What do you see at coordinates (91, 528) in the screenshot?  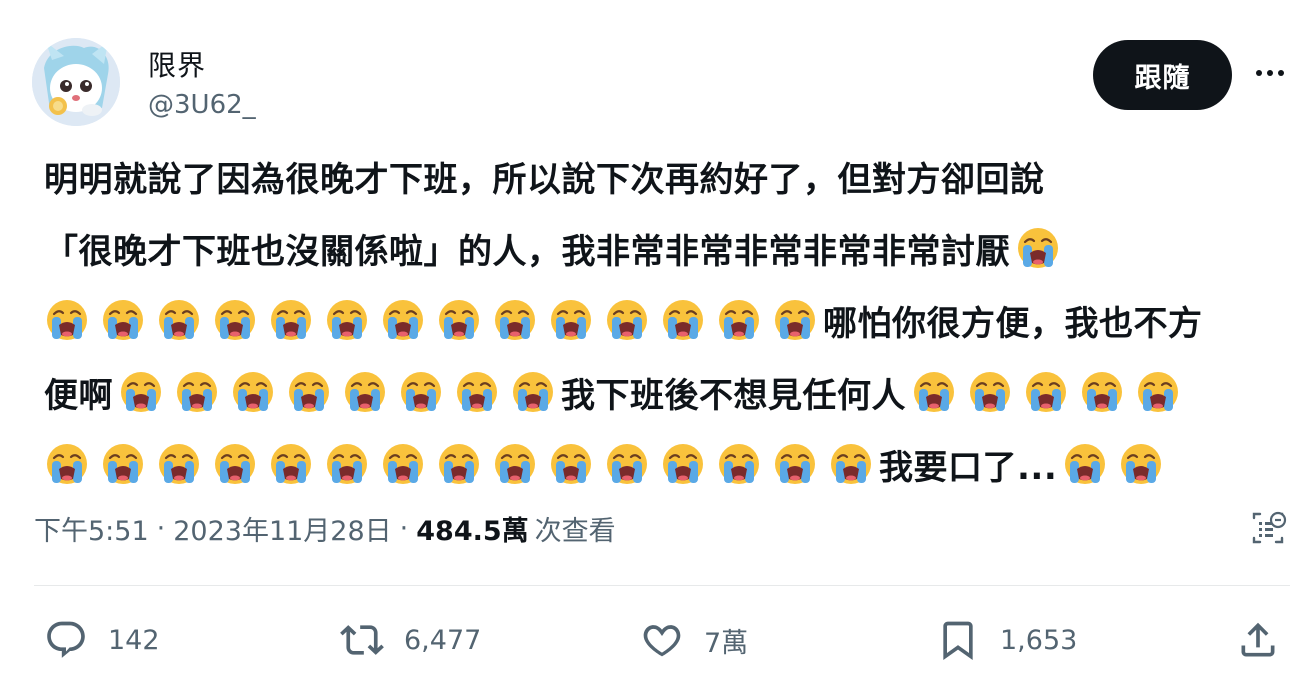 I see `tweet-time: 下午5:51` at bounding box center [91, 528].